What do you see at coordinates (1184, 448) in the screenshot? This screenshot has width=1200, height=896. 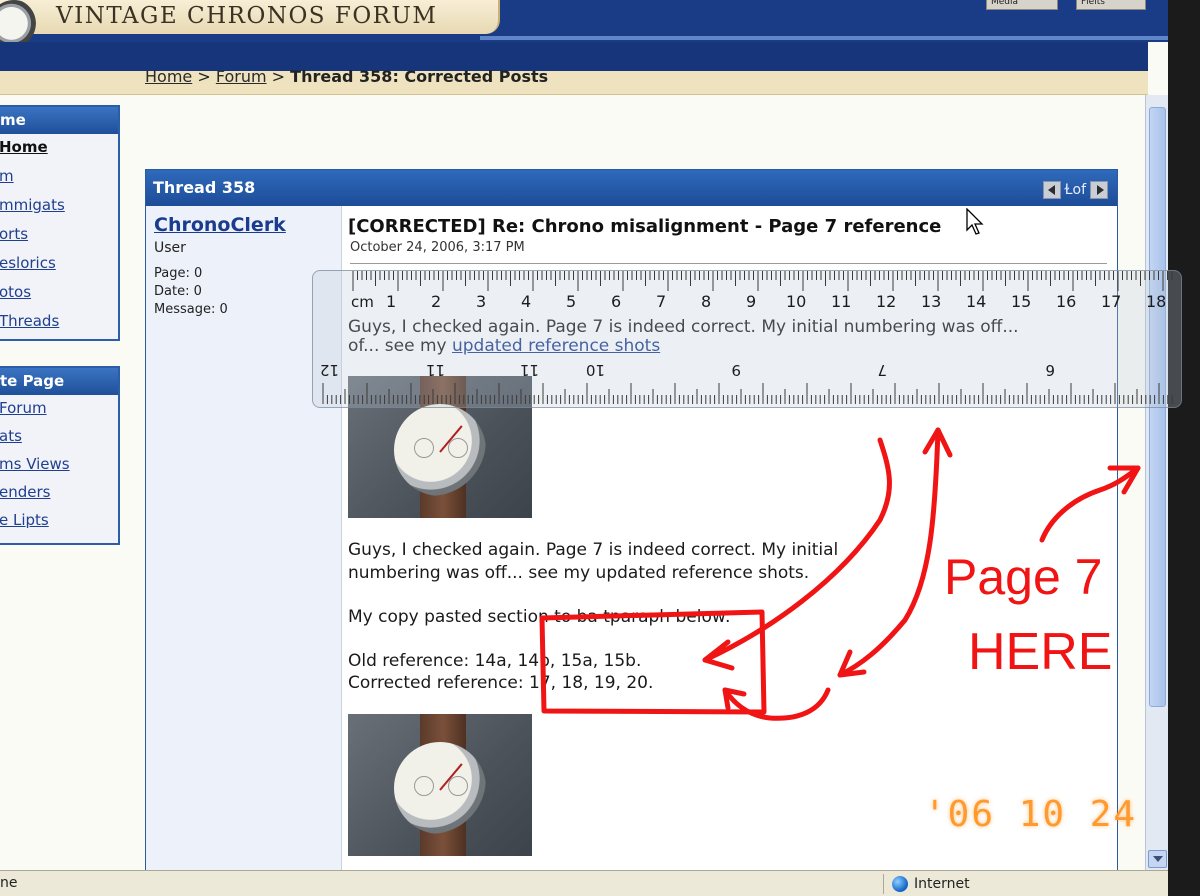 I see `monitor-bezel` at bounding box center [1184, 448].